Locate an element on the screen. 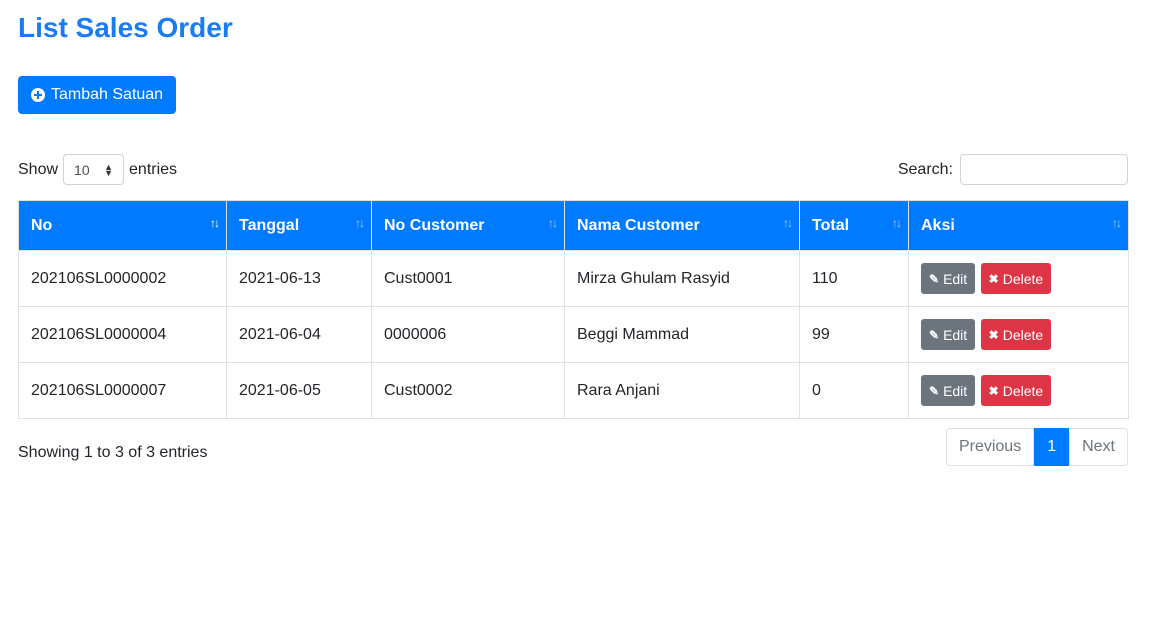  previous-button: Previous is located at coordinates (990, 447).